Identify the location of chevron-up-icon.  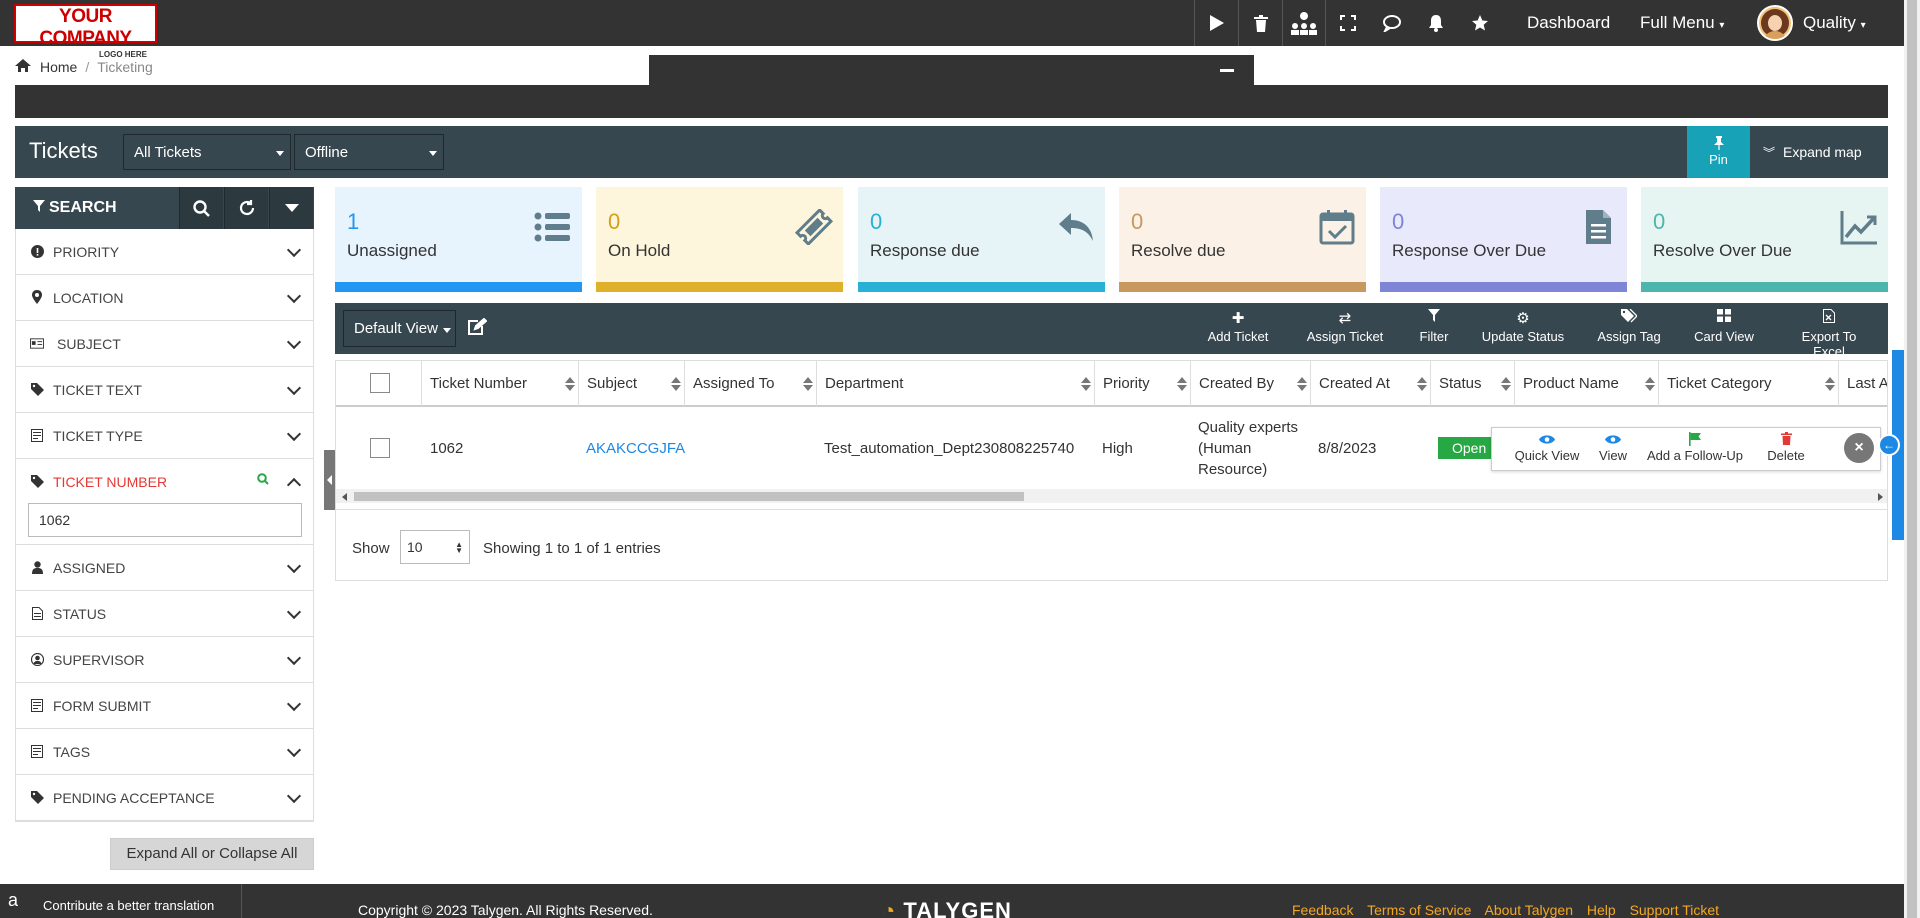
(294, 485).